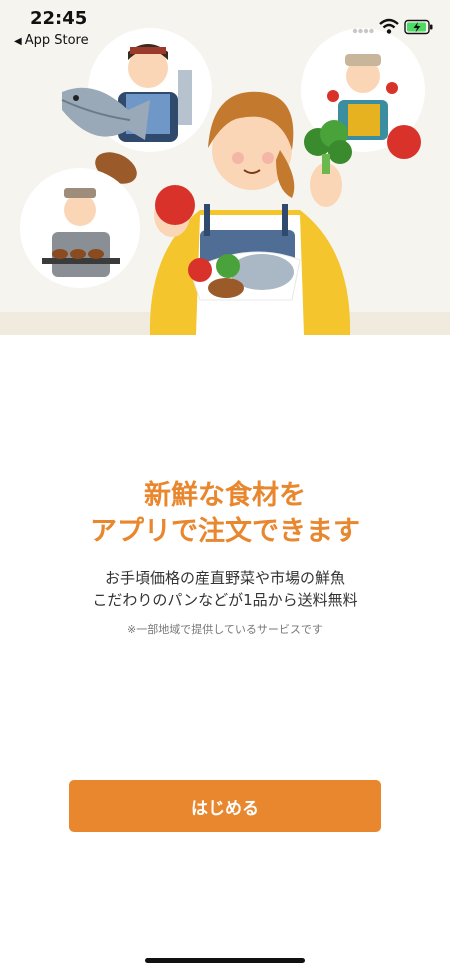 The width and height of the screenshot is (450, 972). Describe the element at coordinates (18, 41) in the screenshot. I see `back-arrow-icon: ◀` at that location.